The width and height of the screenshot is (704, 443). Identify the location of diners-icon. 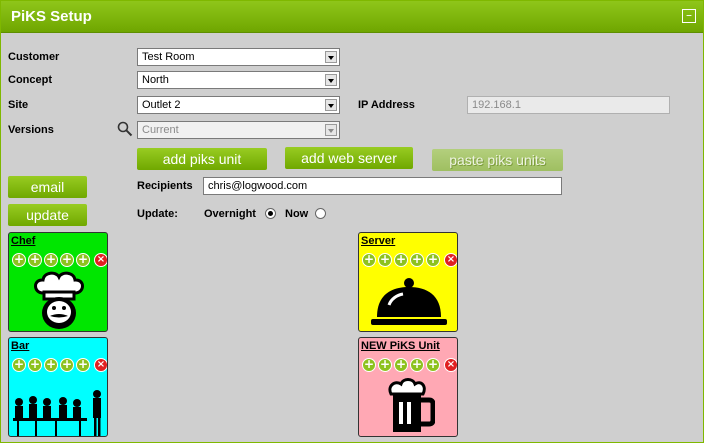
(57, 413).